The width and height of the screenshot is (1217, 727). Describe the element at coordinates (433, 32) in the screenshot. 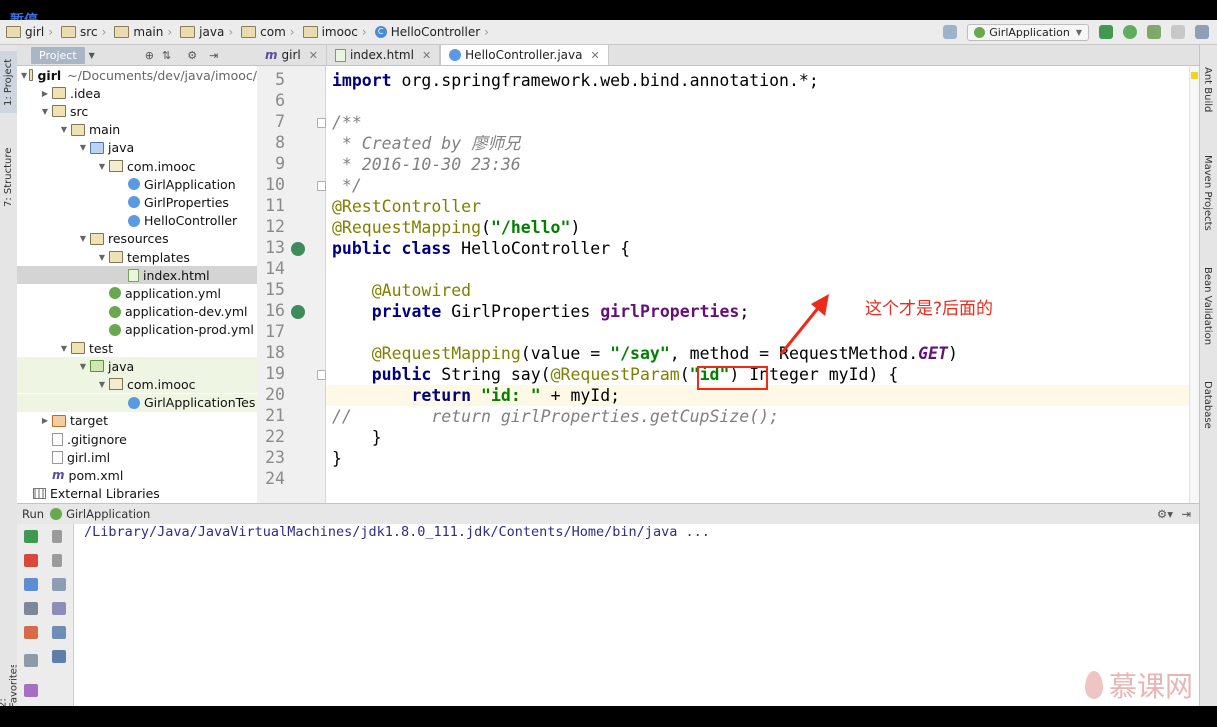

I see `breadcrumb-item: C HelloController ›` at that location.